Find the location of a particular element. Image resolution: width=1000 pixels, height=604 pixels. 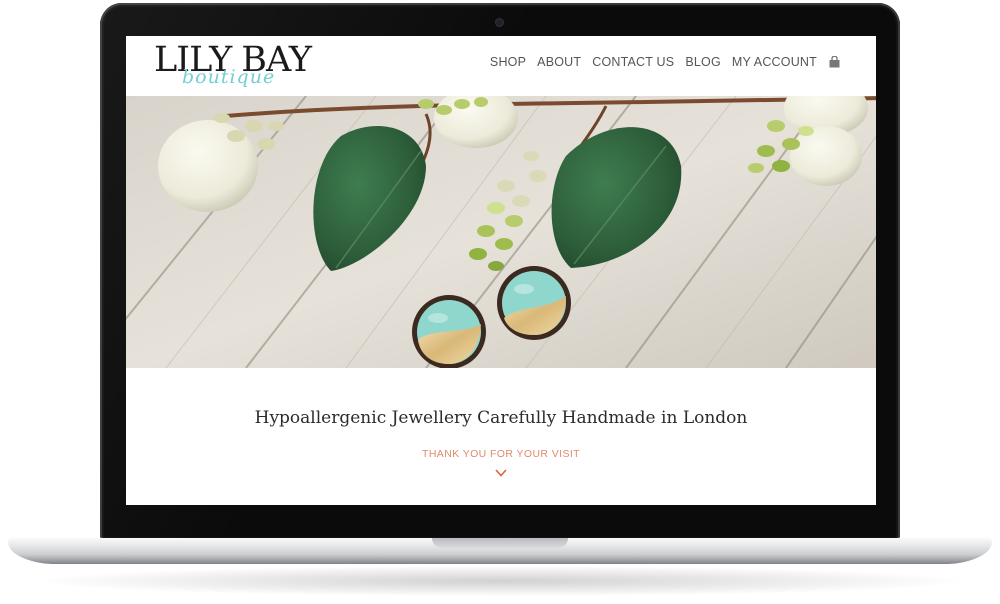

thank-you-text: THANK YOU FOR YOUR VISIT is located at coordinates (501, 454).